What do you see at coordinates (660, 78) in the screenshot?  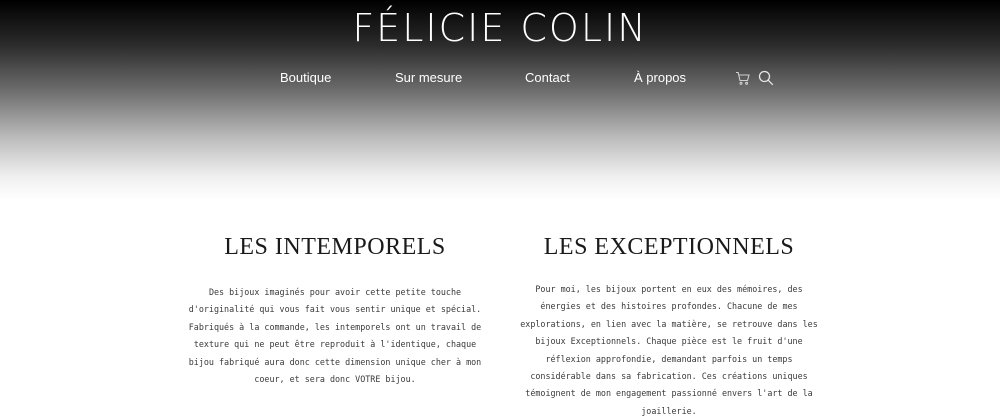 I see `nav-a-propos-link: À propos` at bounding box center [660, 78].